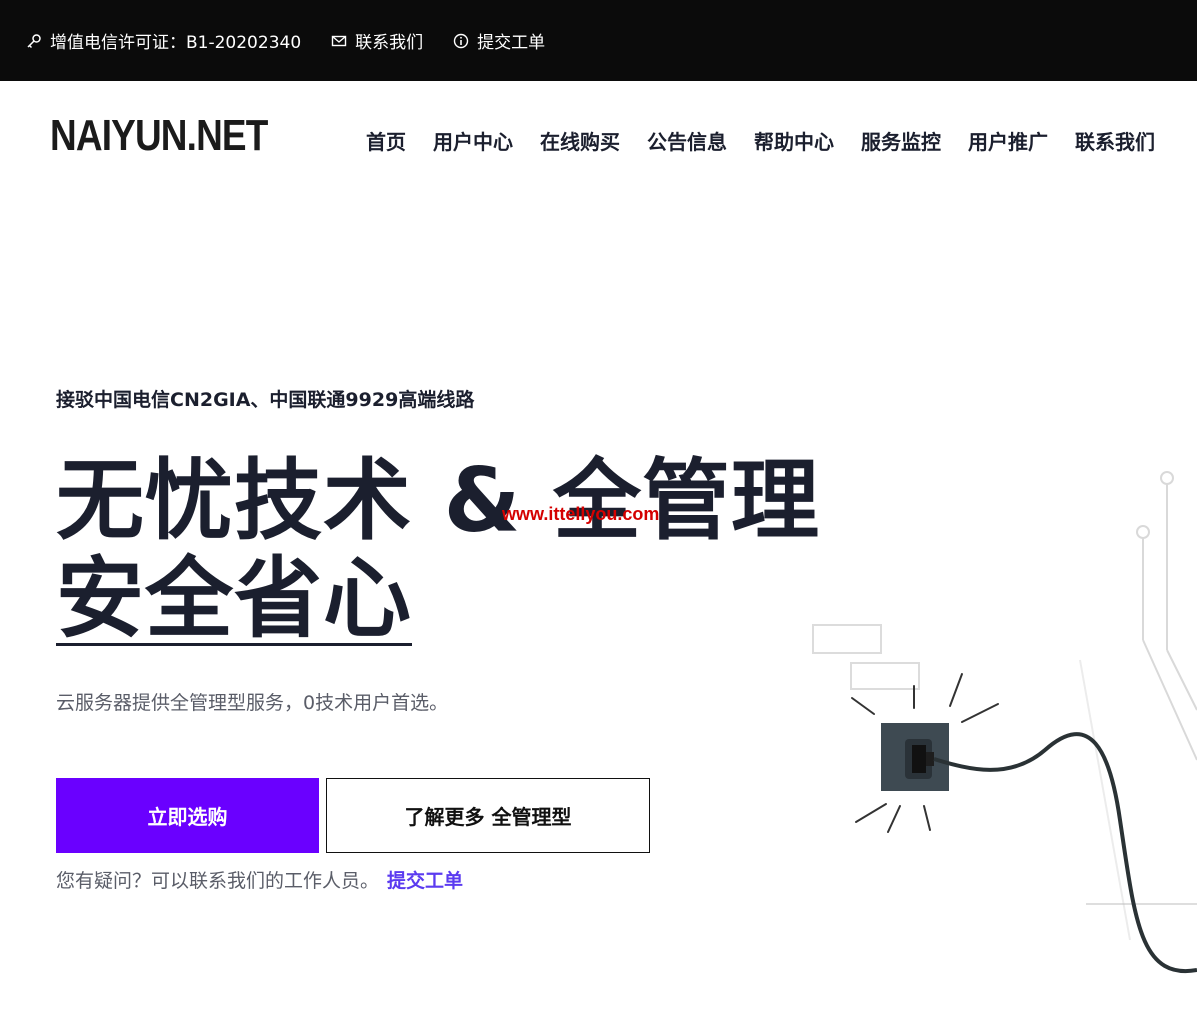 This screenshot has width=1197, height=1034. What do you see at coordinates (747, 140) in the screenshot?
I see `main-nav: 首页 用户中心 在线购买 公告信息 帮助中心 服务监控 用户推广 联系我们` at bounding box center [747, 140].